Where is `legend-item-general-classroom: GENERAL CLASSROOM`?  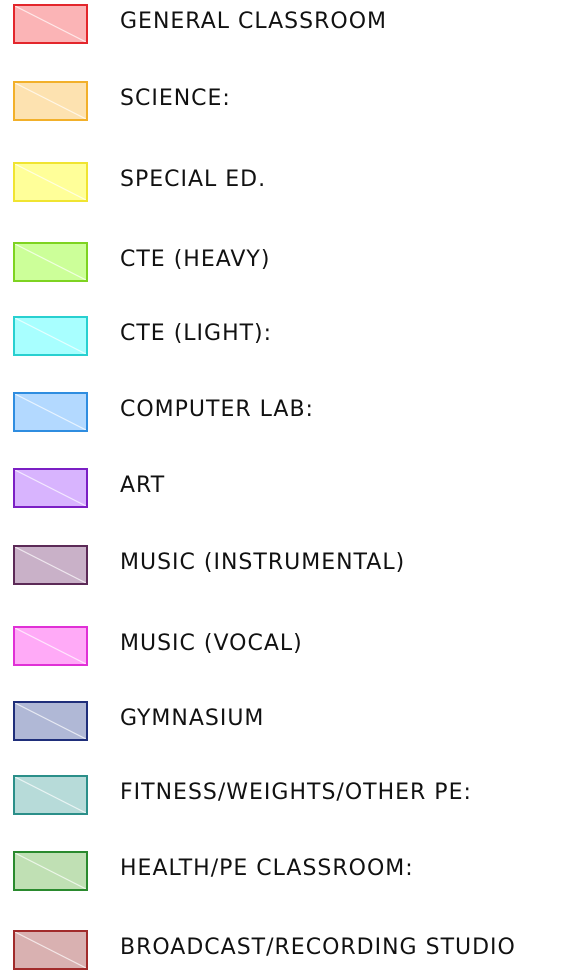
legend-item-general-classroom: GENERAL CLASSROOM is located at coordinates (286, 23).